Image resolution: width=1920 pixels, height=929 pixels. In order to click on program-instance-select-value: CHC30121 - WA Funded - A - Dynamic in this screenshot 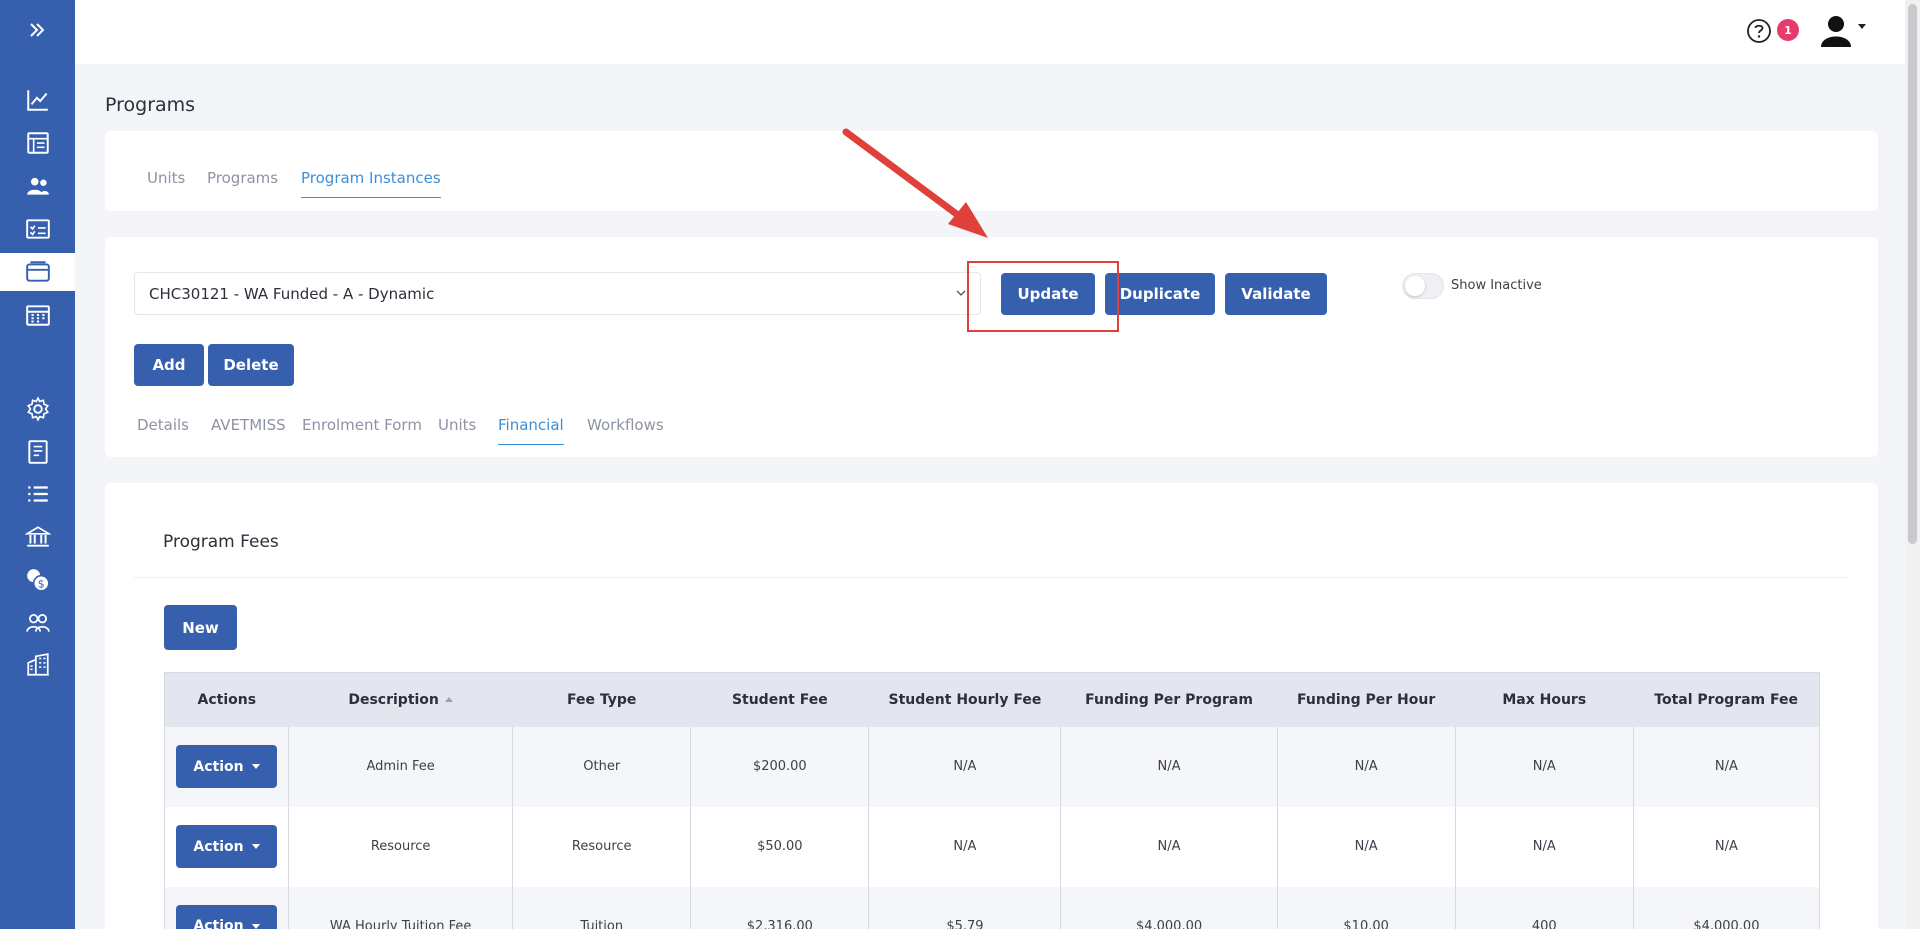, I will do `click(292, 294)`.